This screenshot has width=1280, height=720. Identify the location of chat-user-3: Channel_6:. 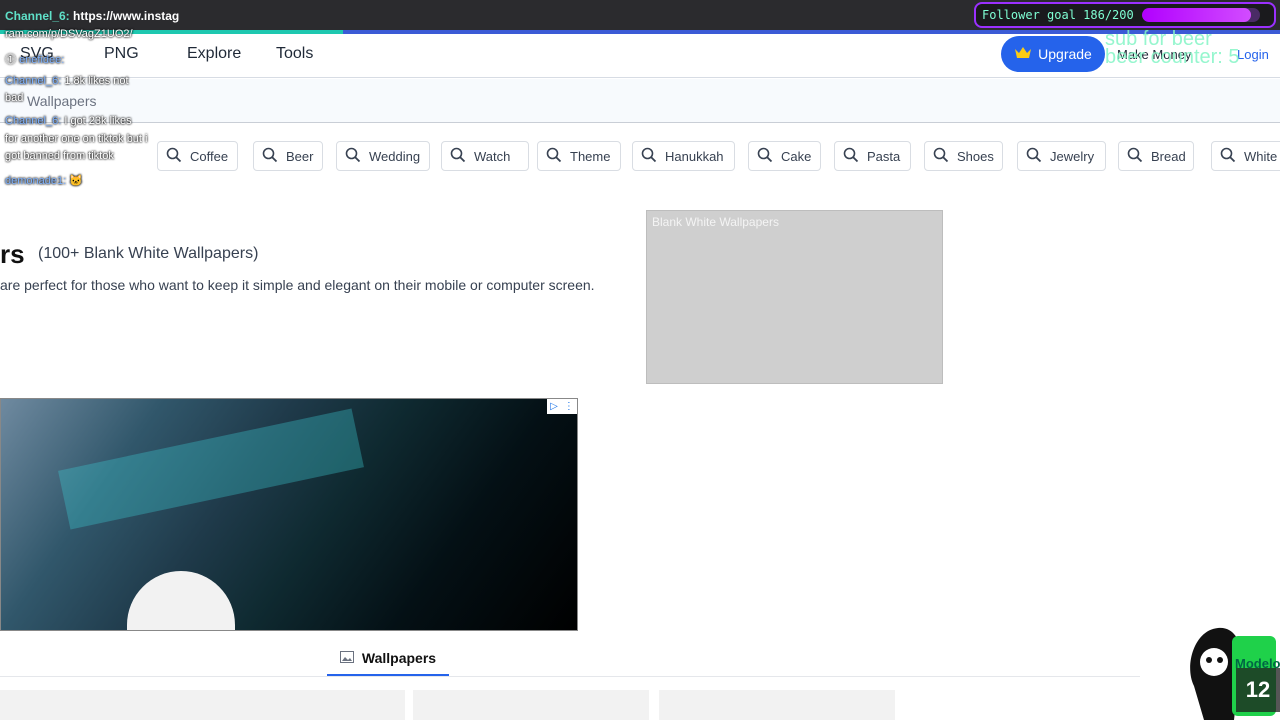
(33, 121).